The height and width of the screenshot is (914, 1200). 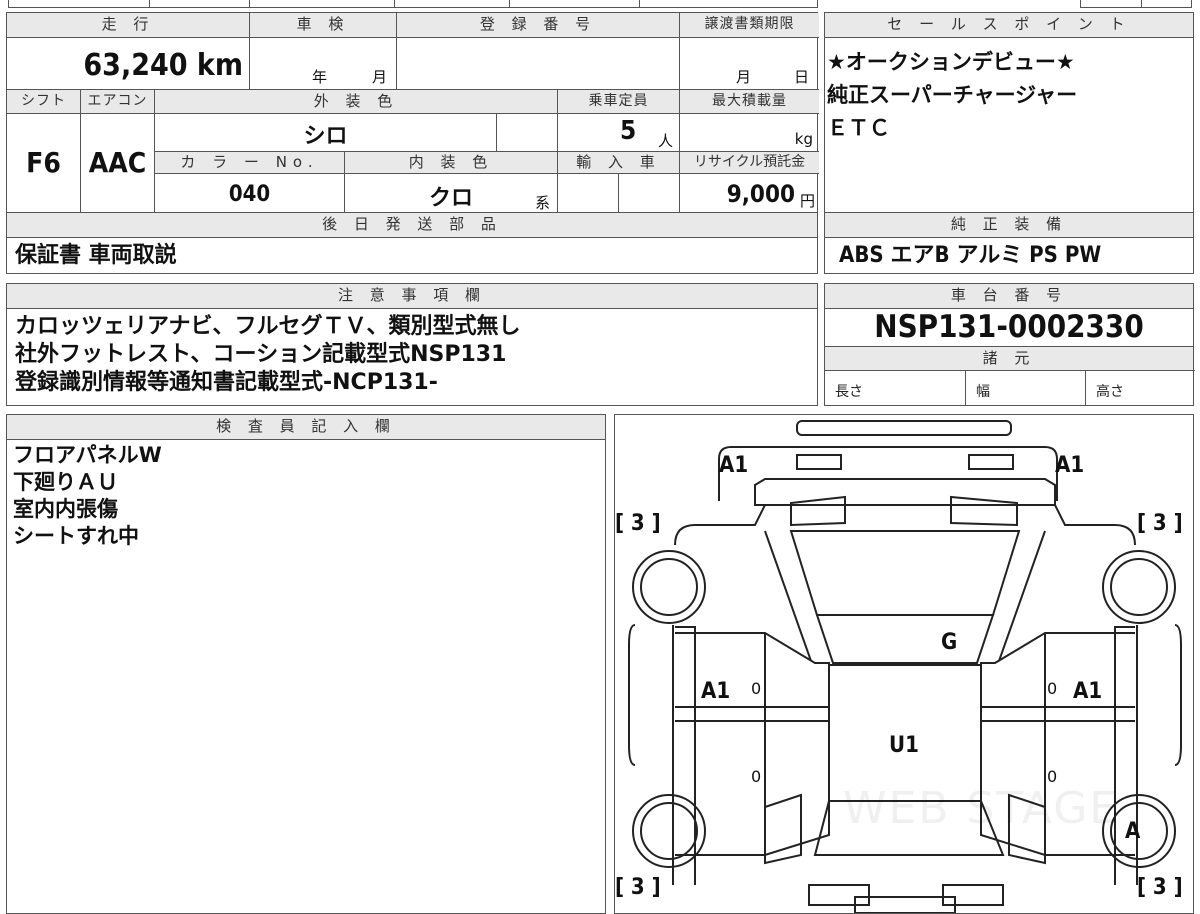 What do you see at coordinates (268, 326) in the screenshot?
I see `note-line: カロッツェリアナビ、フルセグＴＶ、類別型式無し` at bounding box center [268, 326].